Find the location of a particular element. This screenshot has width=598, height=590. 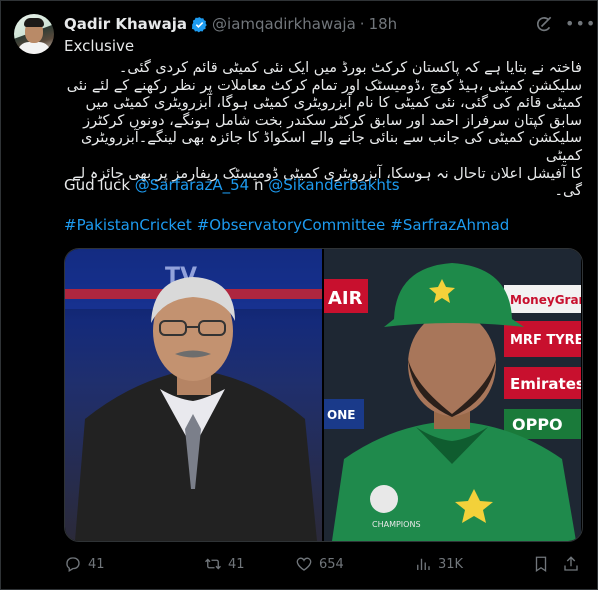

view-count: 31K is located at coordinates (451, 564).